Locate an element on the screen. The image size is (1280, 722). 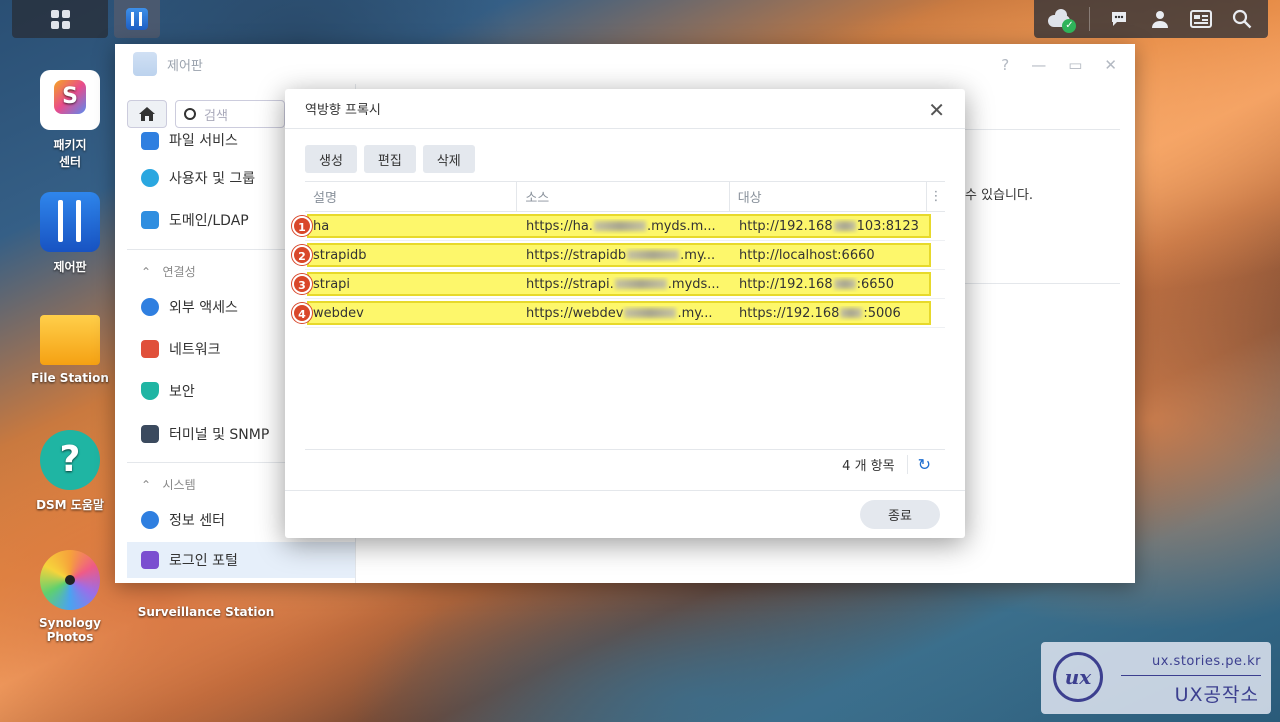
terminal-icon is located at coordinates (150, 434).